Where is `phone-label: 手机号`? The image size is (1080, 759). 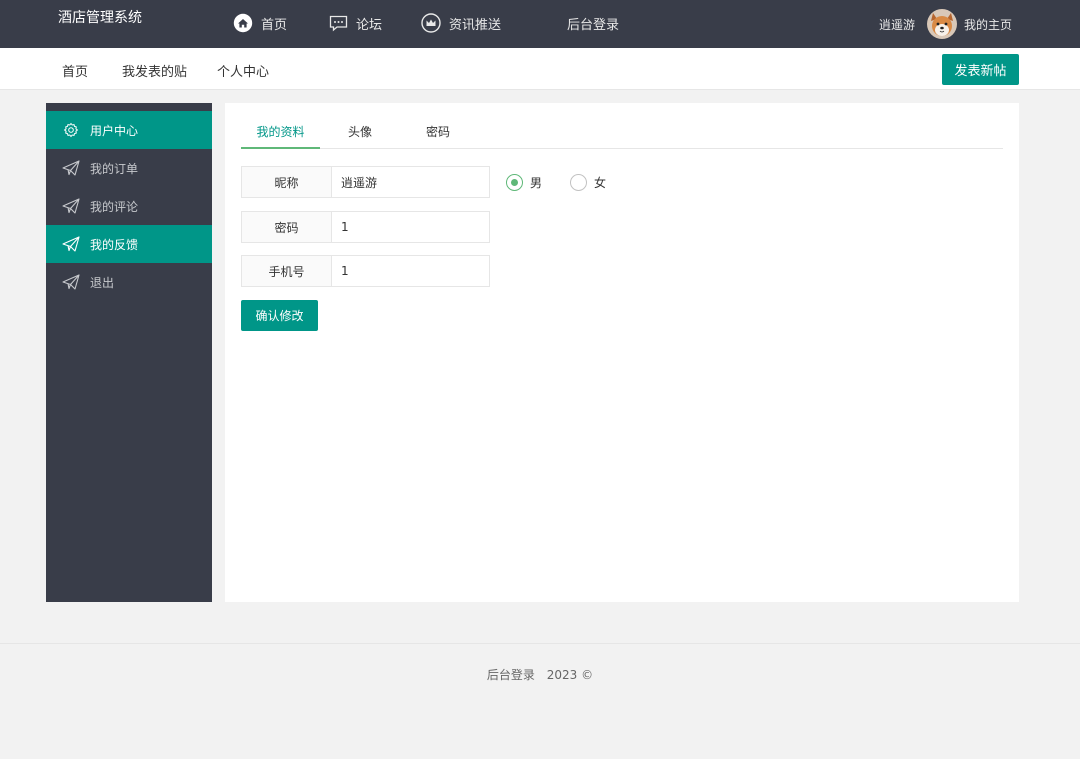
phone-label: 手机号 is located at coordinates (286, 271).